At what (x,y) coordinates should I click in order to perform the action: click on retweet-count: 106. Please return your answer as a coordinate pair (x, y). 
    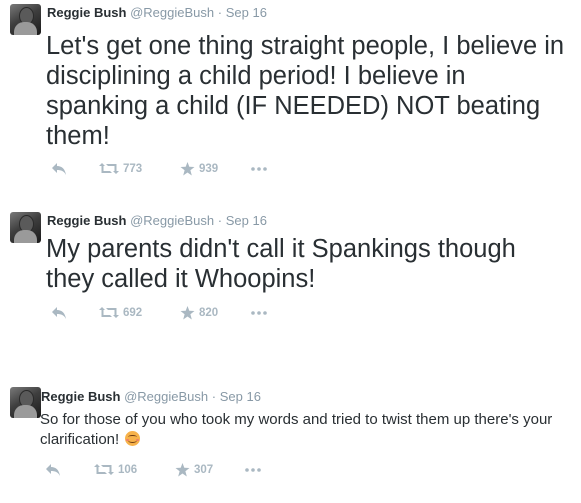
    Looking at the image, I should click on (128, 469).